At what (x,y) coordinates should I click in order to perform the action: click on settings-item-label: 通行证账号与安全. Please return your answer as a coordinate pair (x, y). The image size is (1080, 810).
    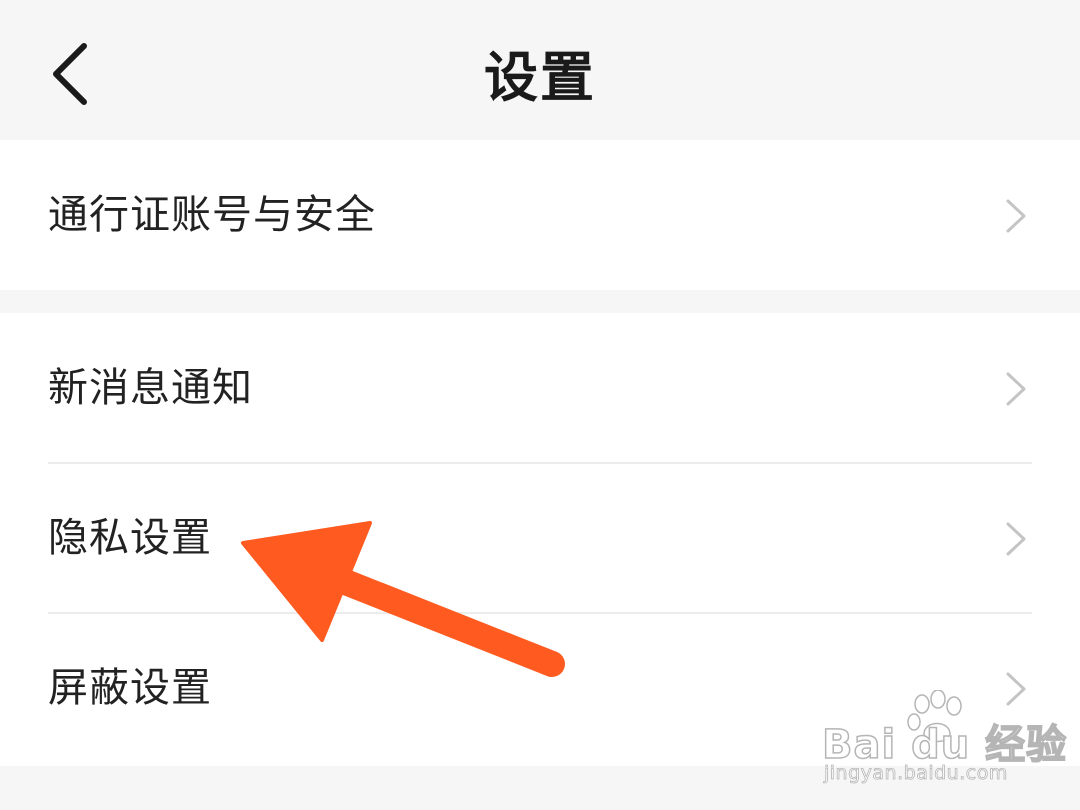
    Looking at the image, I should click on (212, 215).